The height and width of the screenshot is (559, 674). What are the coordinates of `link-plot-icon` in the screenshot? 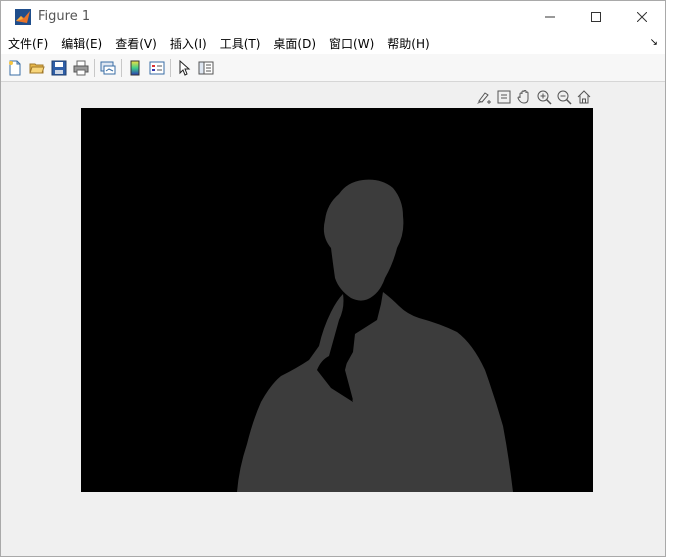 It's located at (108, 67).